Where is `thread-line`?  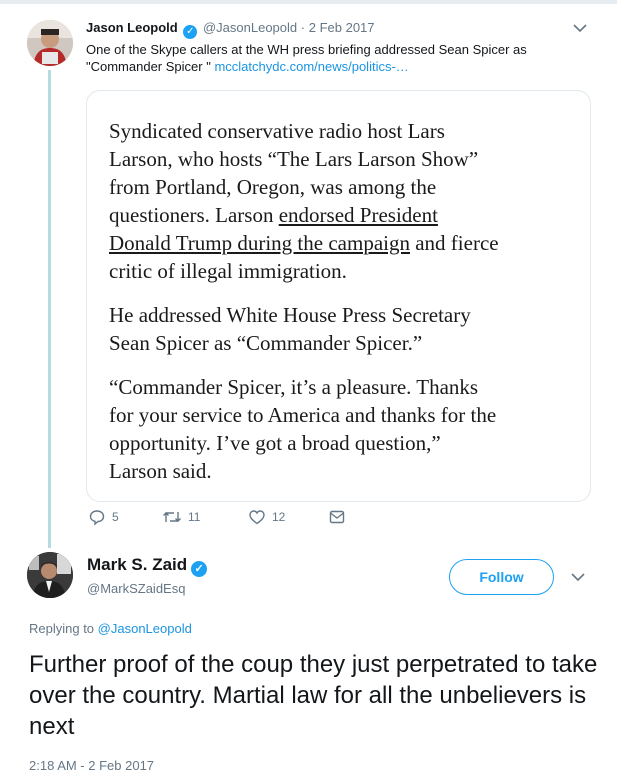 thread-line is located at coordinates (49, 309).